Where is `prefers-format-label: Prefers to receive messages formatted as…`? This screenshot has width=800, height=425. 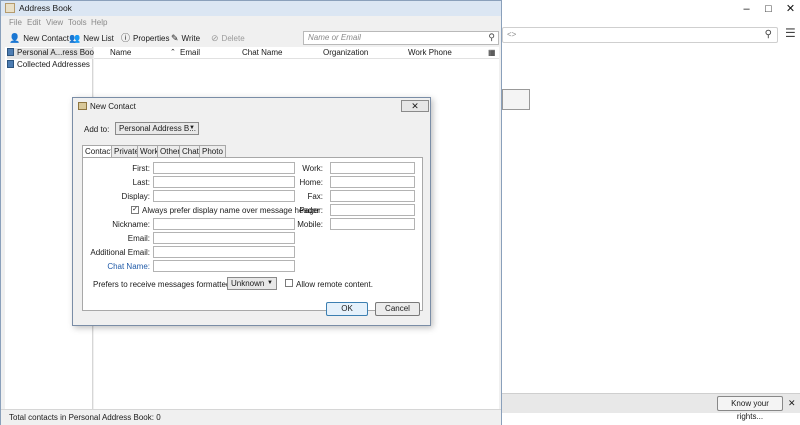
prefers-format-label: Prefers to receive messages formatted as… is located at coordinates (168, 284).